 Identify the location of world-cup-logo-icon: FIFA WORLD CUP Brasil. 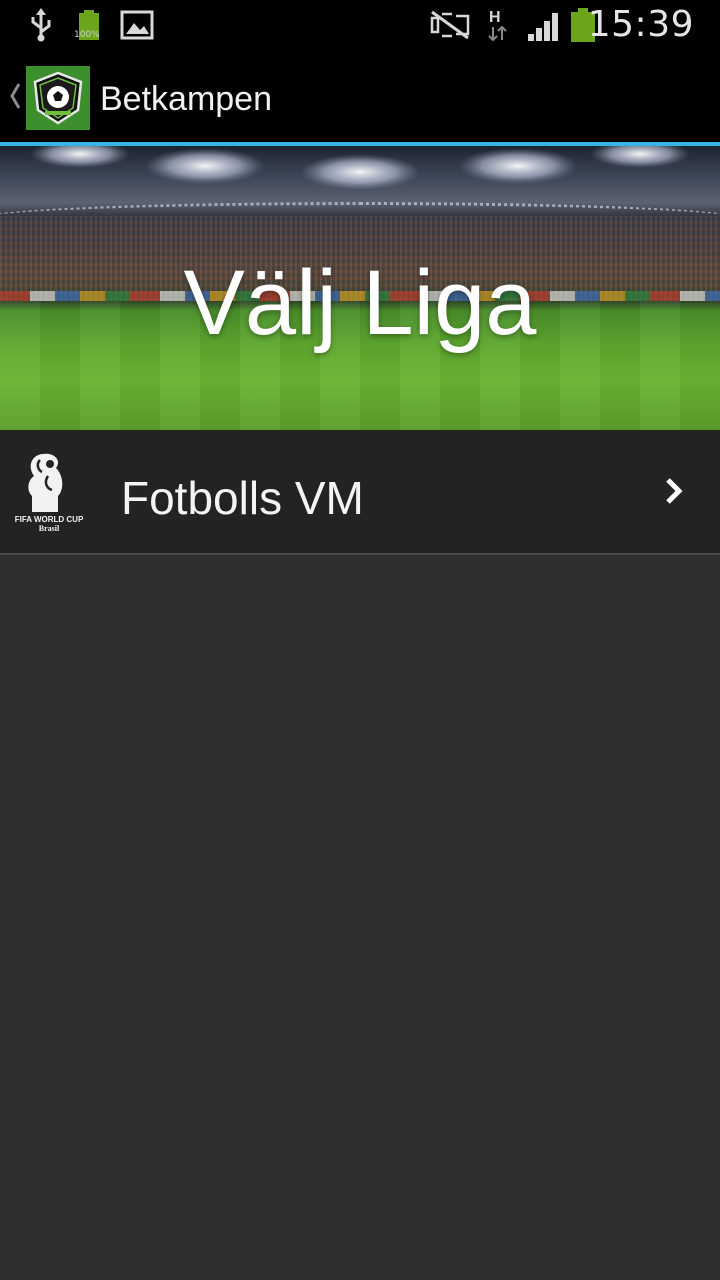
(49, 493).